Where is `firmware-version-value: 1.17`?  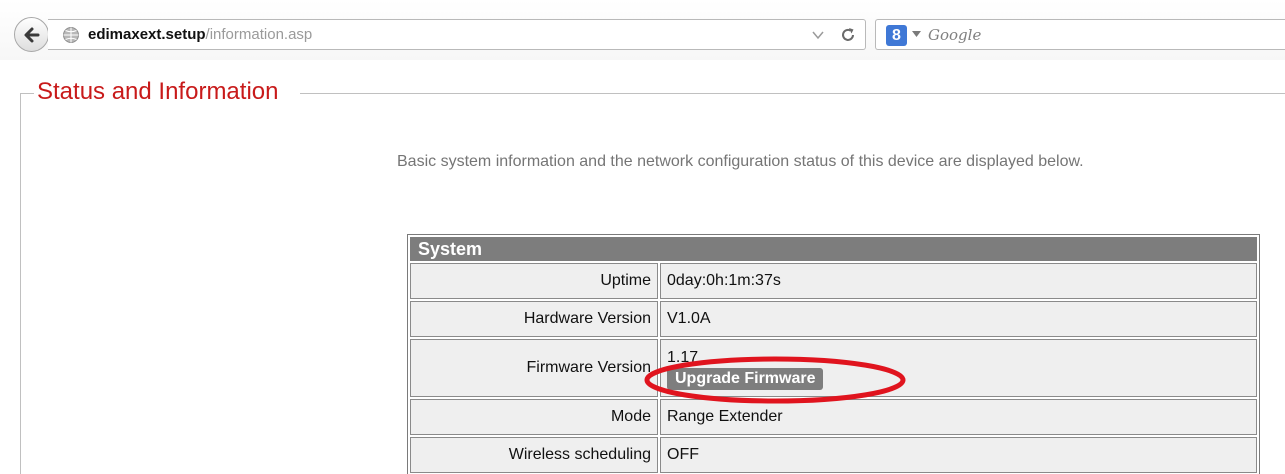
firmware-version-value: 1.17 is located at coordinates (683, 357).